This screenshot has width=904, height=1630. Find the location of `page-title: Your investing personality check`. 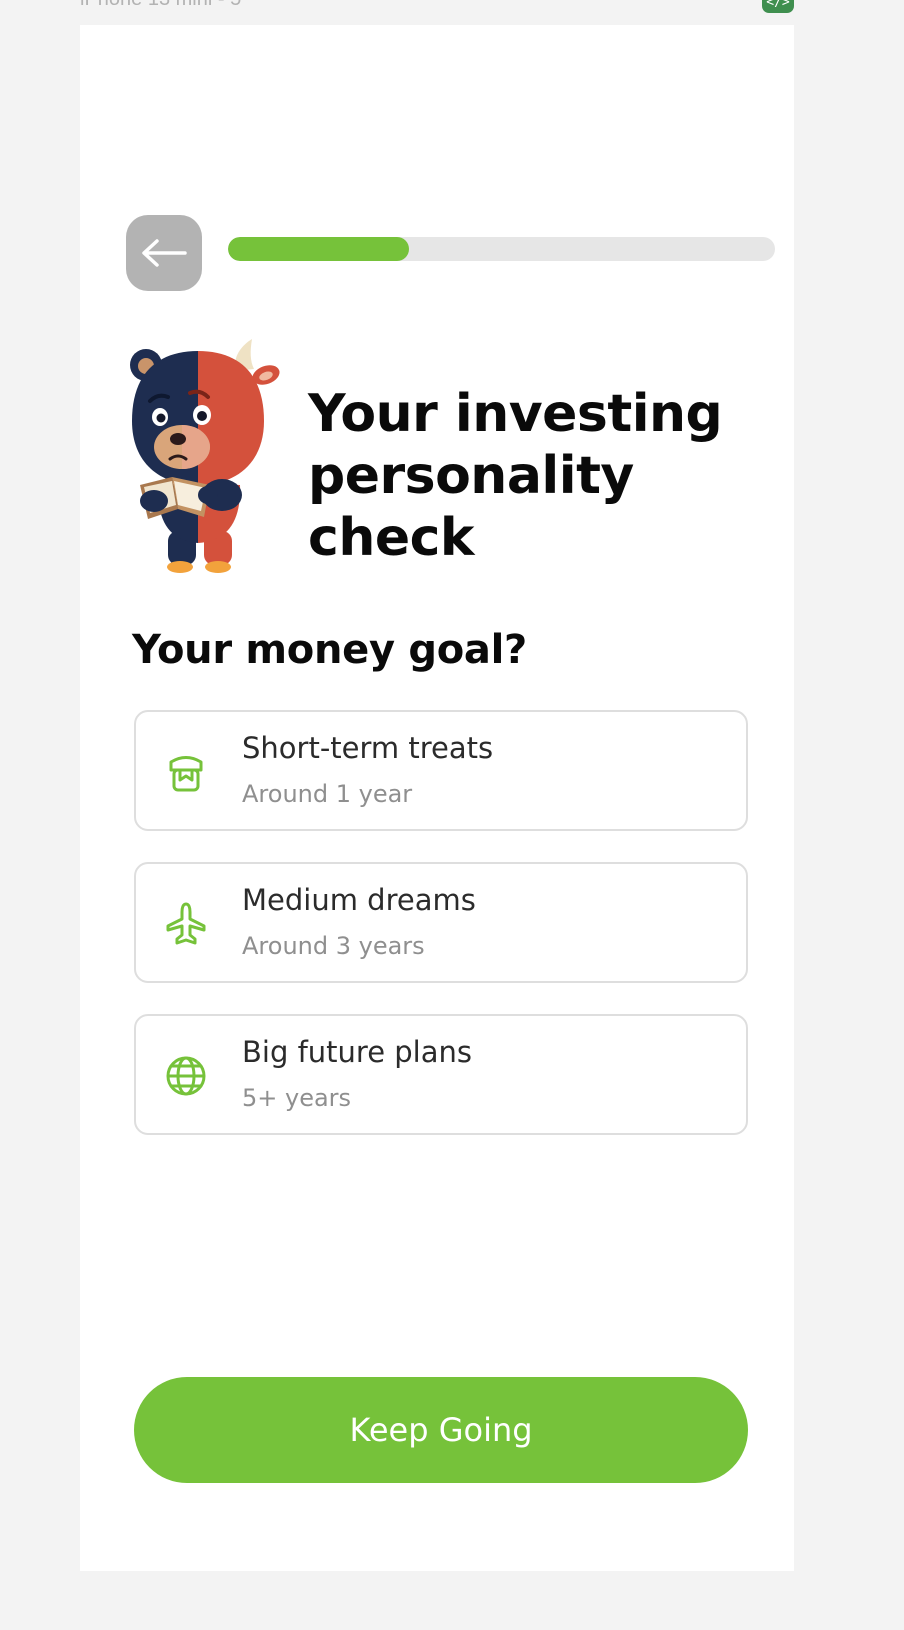

page-title: Your investing personality check is located at coordinates (515, 476).